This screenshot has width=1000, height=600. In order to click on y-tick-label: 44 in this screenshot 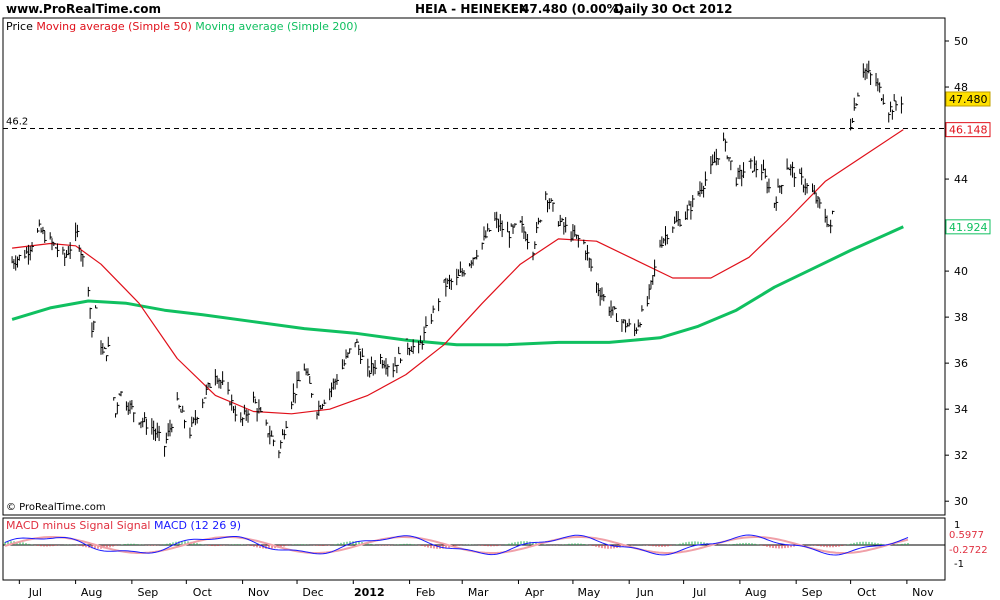, I will do `click(961, 179)`.